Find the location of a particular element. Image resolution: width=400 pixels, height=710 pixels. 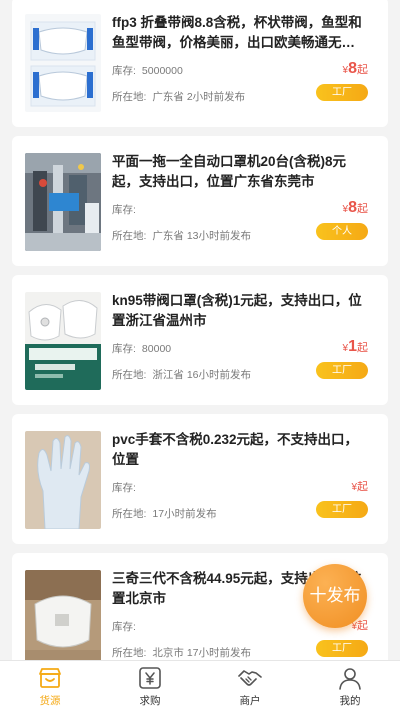

bottom-tab-bar: 货源 求购 商户 我的 is located at coordinates (200, 685).